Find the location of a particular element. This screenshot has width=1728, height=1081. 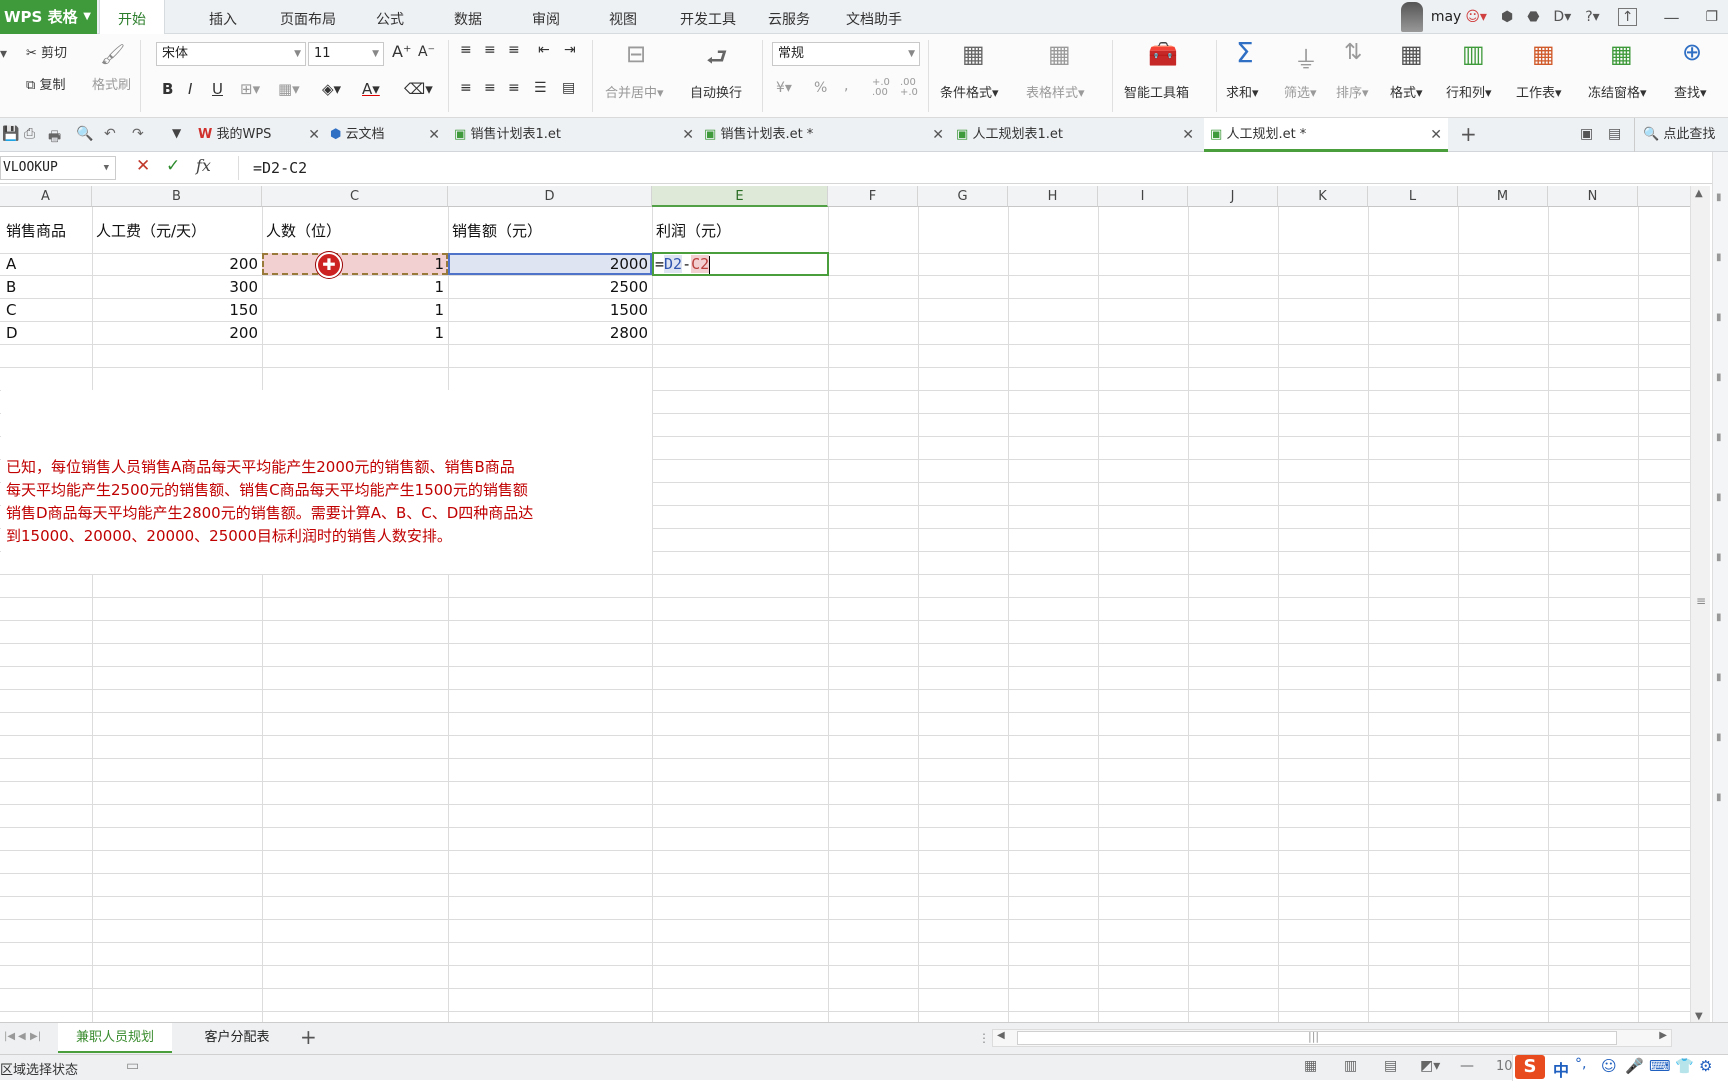

window-mode-icon: ▣ is located at coordinates (1586, 134).